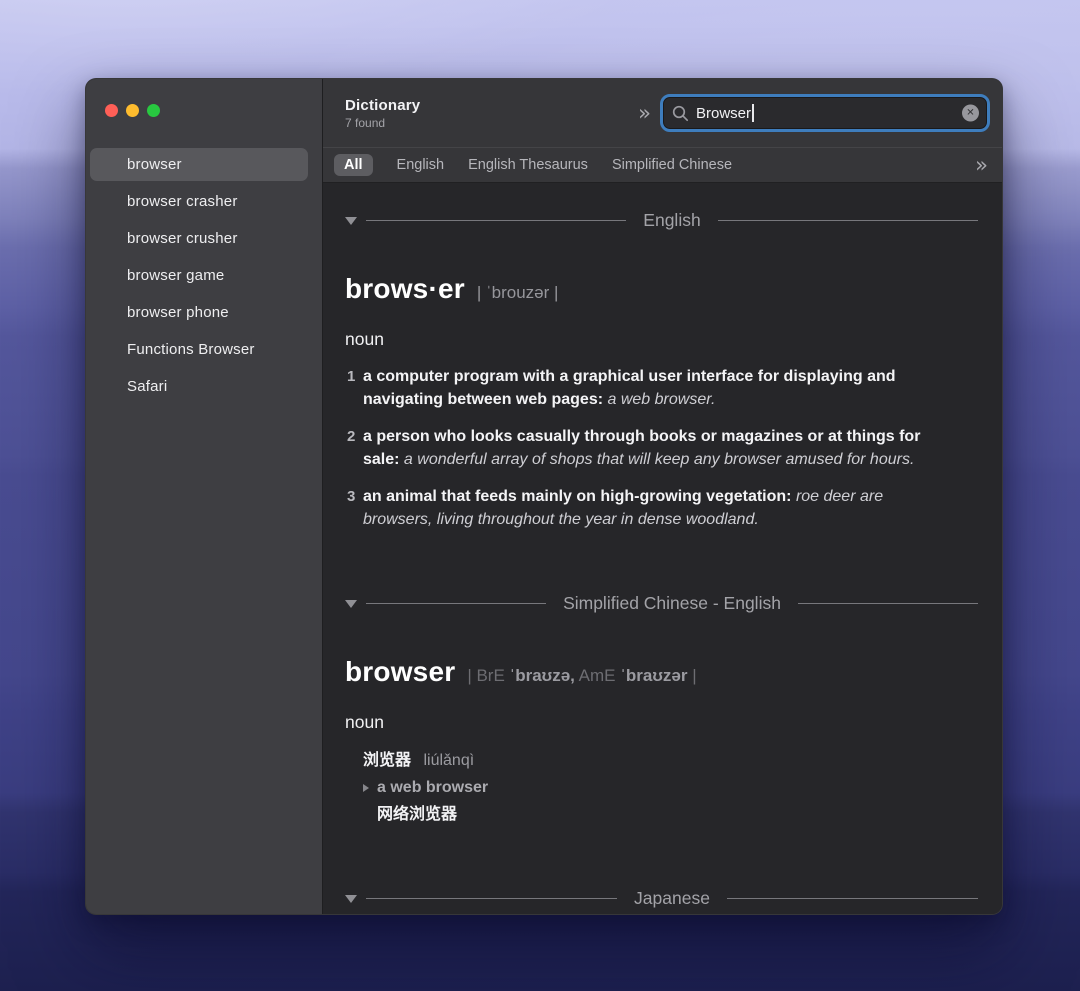  I want to click on section-header-english: English, so click(661, 220).